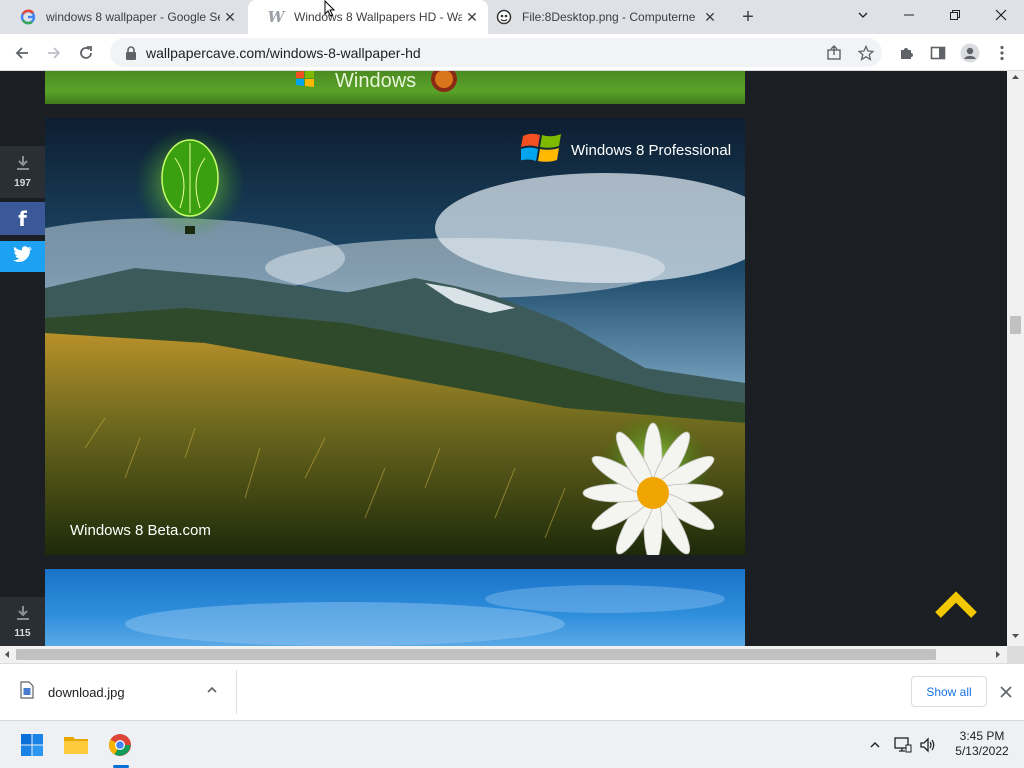  I want to click on facebook-icon: f, so click(22, 218).